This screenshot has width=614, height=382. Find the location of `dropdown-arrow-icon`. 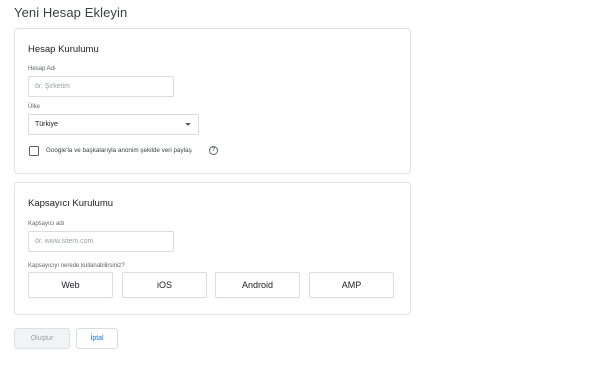

dropdown-arrow-icon is located at coordinates (188, 124).